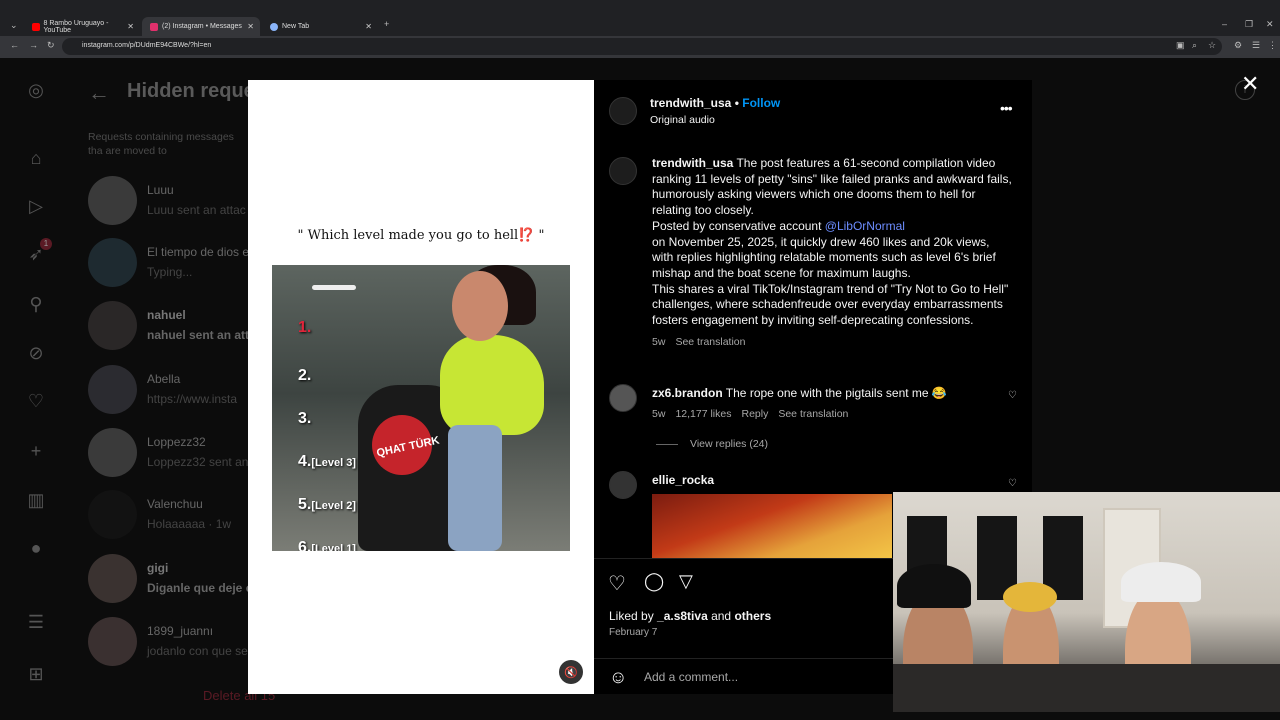  What do you see at coordinates (692, 163) in the screenshot?
I see `caption-username: trendwith_usa` at bounding box center [692, 163].